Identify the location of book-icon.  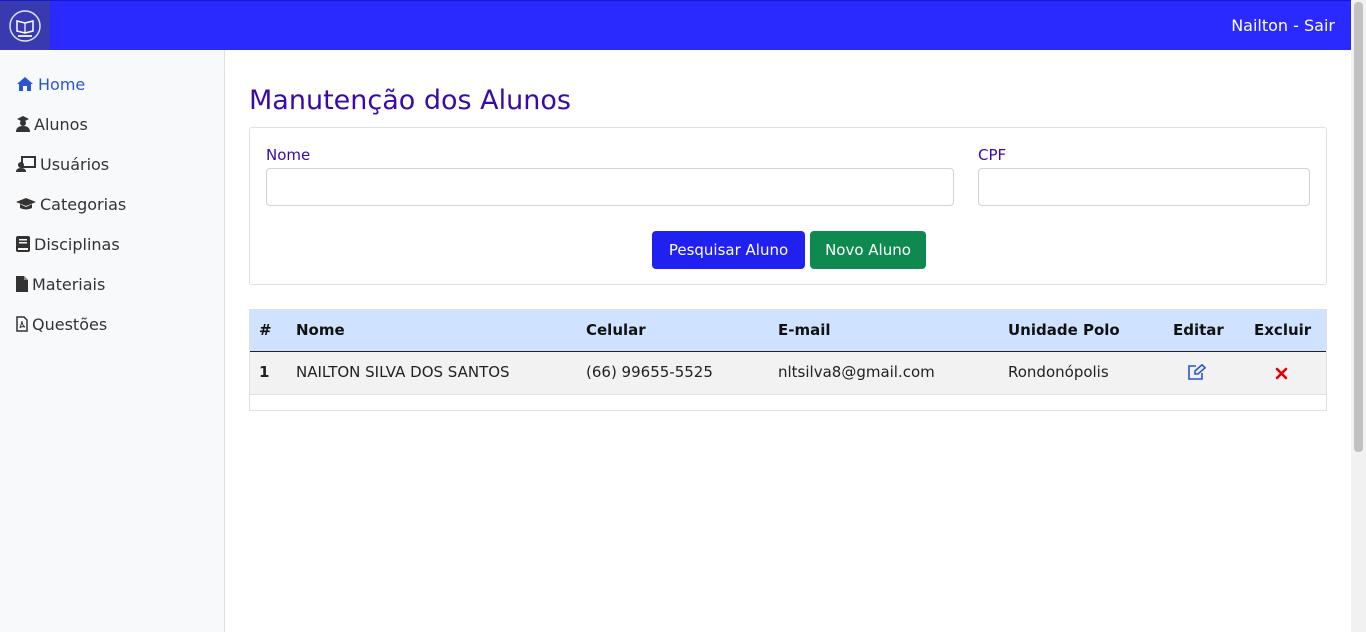
(23, 244).